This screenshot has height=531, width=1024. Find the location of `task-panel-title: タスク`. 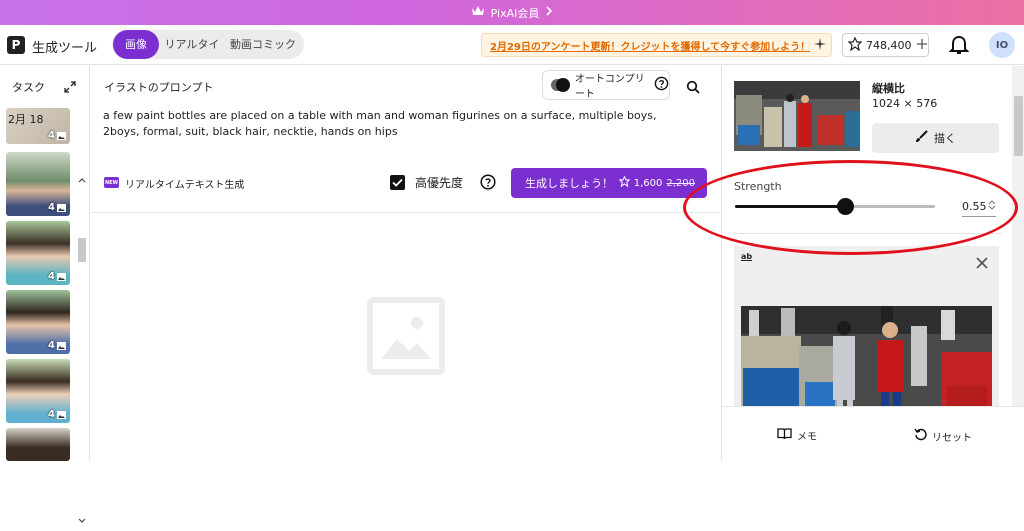

task-panel-title: タスク is located at coordinates (28, 87).